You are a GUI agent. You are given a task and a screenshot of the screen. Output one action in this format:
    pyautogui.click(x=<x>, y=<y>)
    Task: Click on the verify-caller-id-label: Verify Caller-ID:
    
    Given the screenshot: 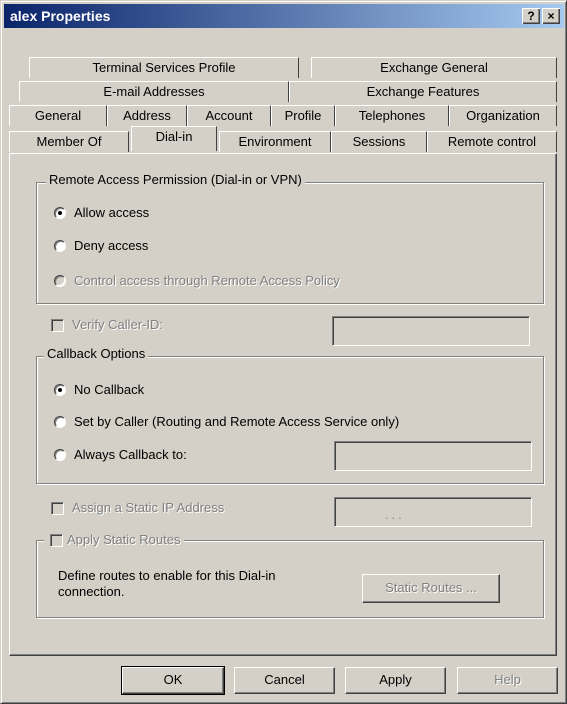 What is the action you would take?
    pyautogui.click(x=118, y=324)
    